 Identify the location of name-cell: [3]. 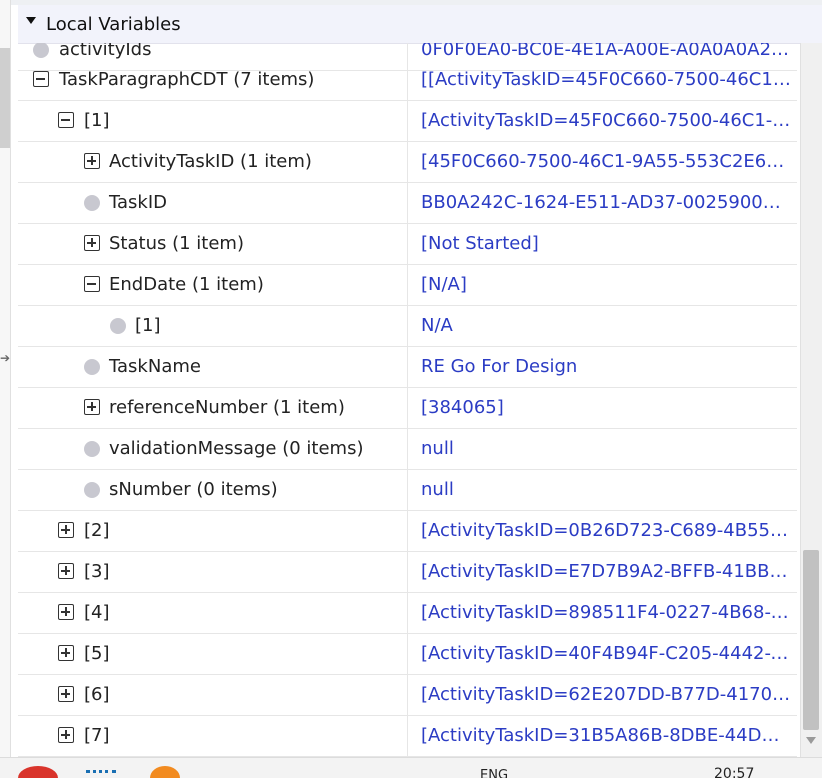
(213, 572).